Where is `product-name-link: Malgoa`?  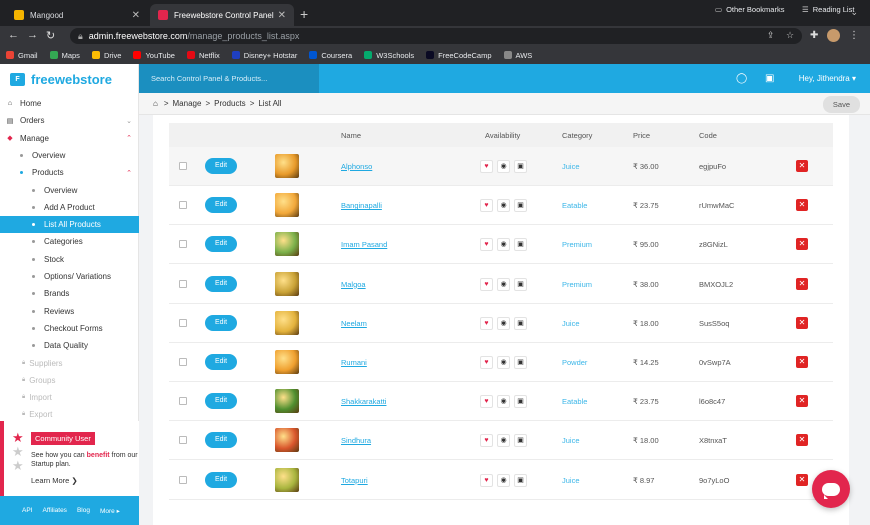 product-name-link: Malgoa is located at coordinates (353, 284).